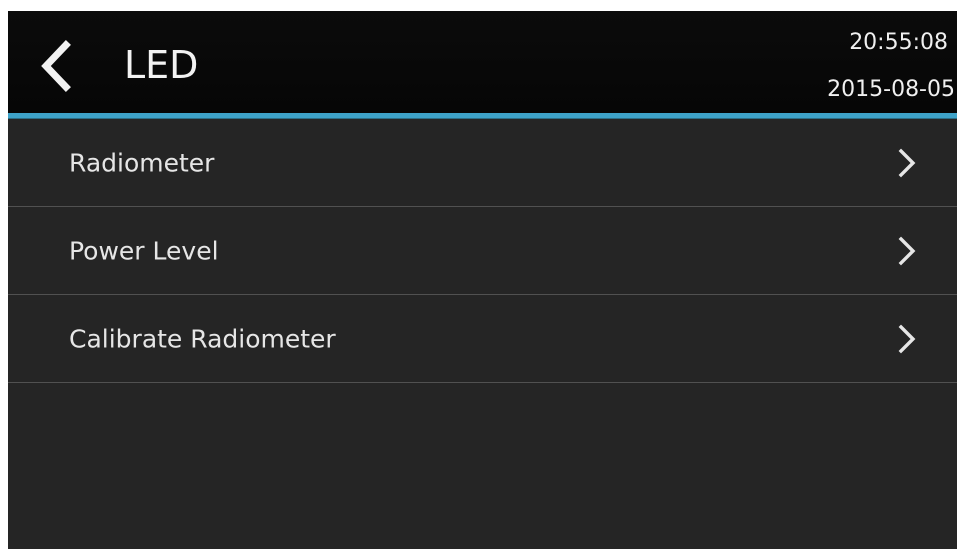 The image size is (957, 549). I want to click on page-title: LED, so click(161, 65).